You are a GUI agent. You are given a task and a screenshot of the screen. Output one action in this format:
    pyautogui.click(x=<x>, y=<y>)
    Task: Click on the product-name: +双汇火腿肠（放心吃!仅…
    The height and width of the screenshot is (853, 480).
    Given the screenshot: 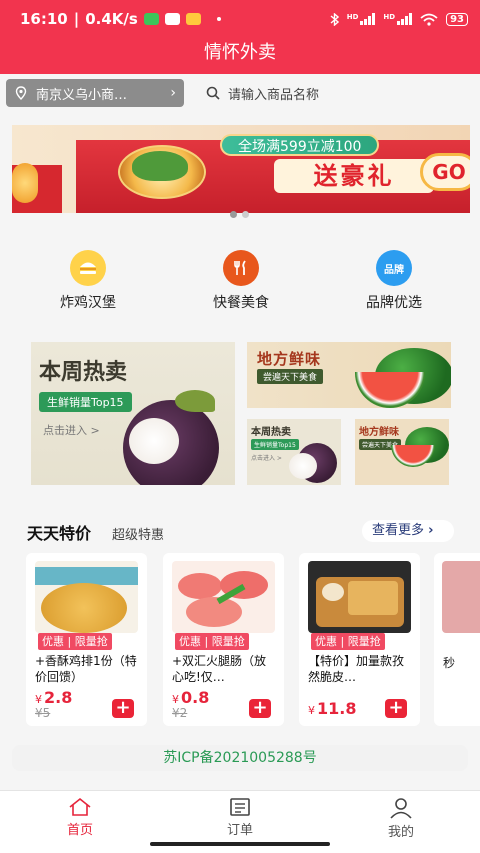 What is the action you would take?
    pyautogui.click(x=219, y=669)
    